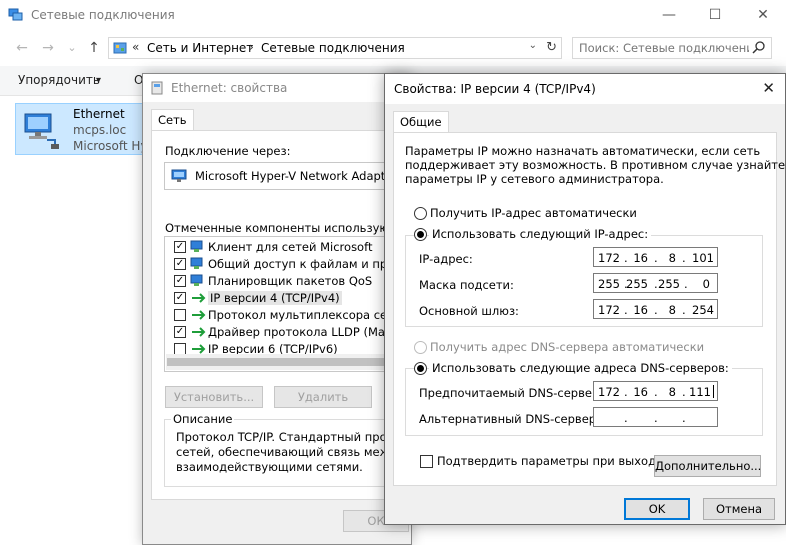 This screenshot has width=786, height=545. What do you see at coordinates (534, 179) in the screenshot?
I see `intro-line: параметры IP у сетевого администратора.` at bounding box center [534, 179].